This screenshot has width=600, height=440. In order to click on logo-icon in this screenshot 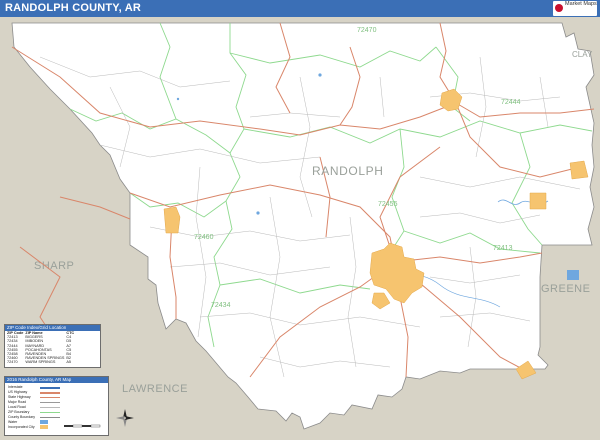, I will do `click(559, 8)`.